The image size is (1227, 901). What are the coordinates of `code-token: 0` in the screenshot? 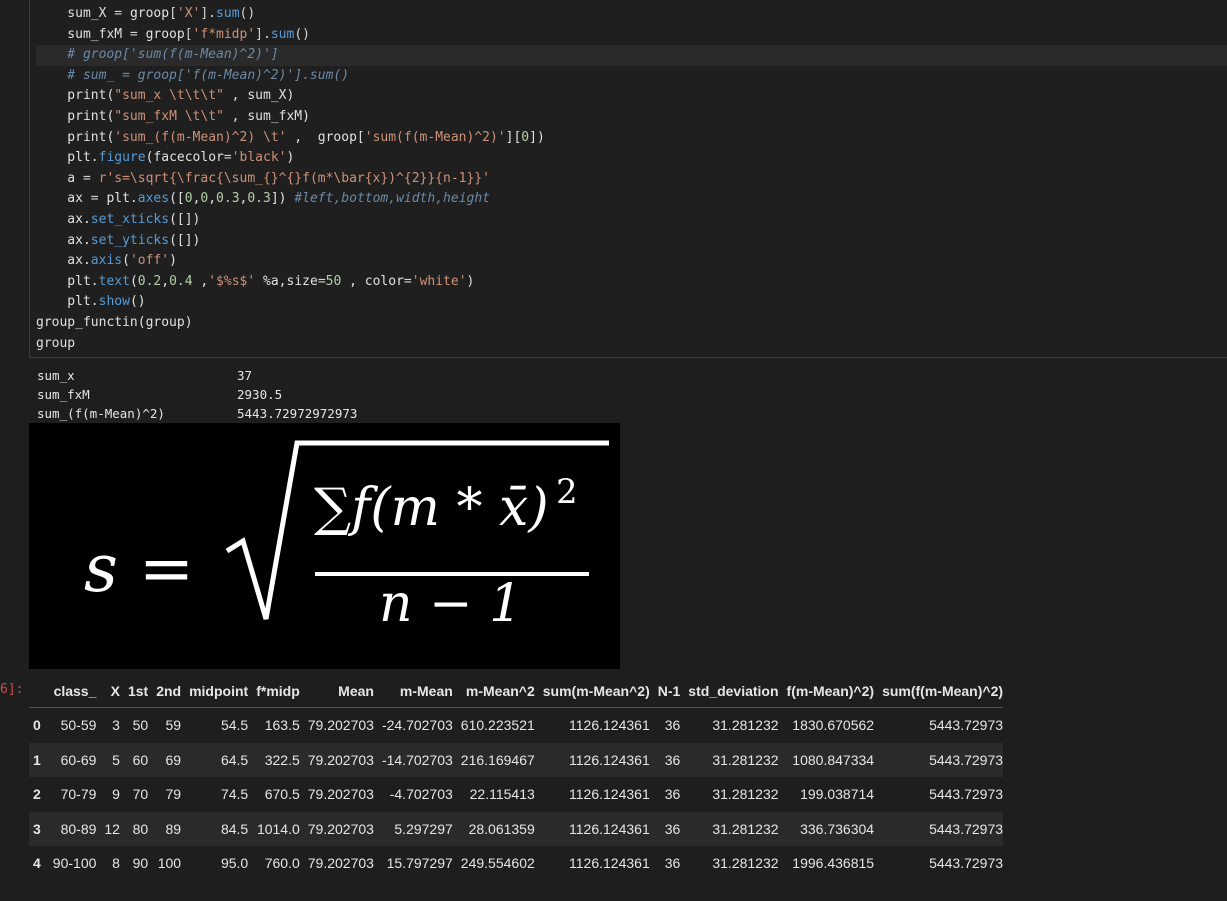 It's located at (188, 199).